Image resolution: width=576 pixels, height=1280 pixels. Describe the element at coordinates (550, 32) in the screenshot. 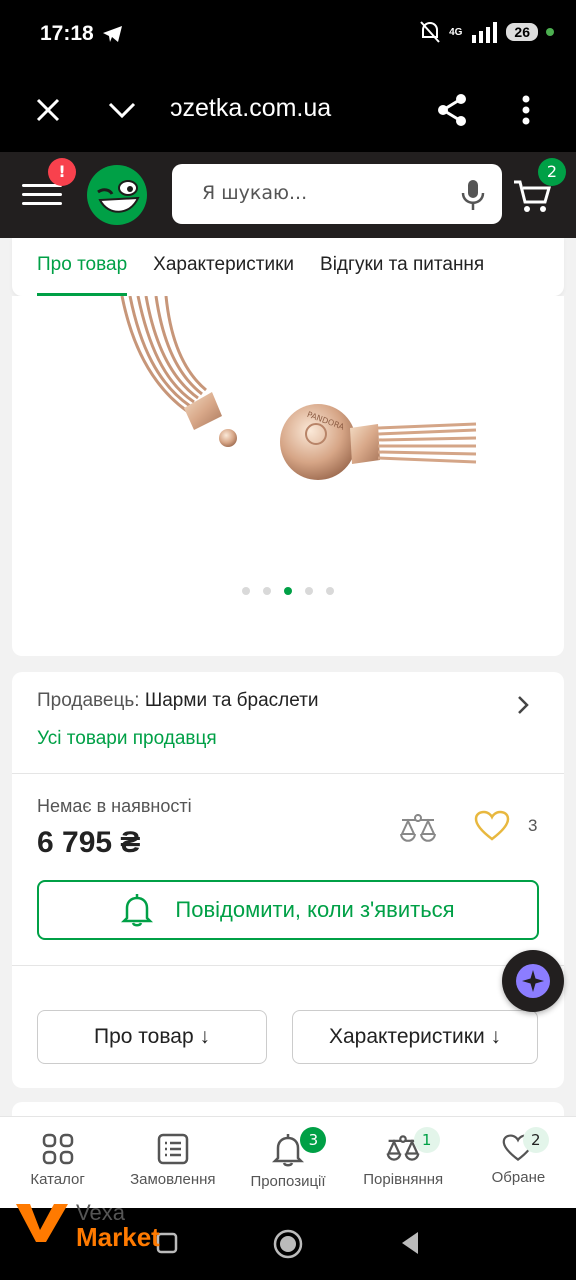

I see `privacy-dot` at that location.